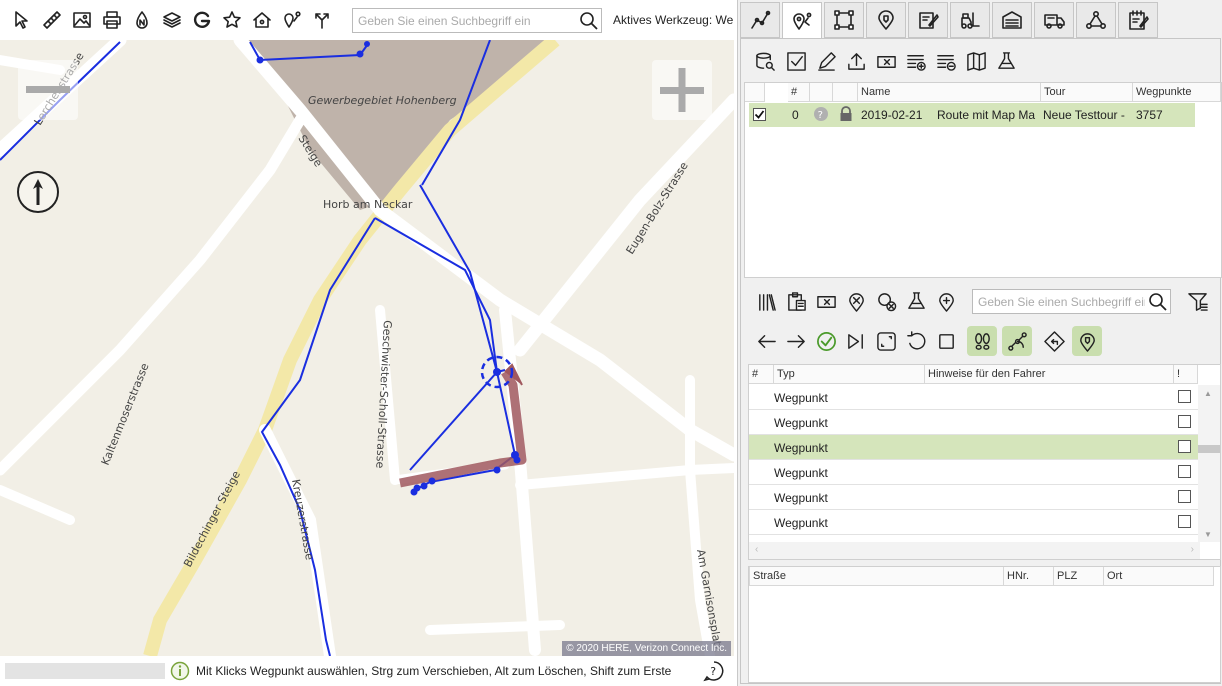 The height and width of the screenshot is (686, 1222). Describe the element at coordinates (856, 341) in the screenshot. I see `skip-end-icon` at that location.